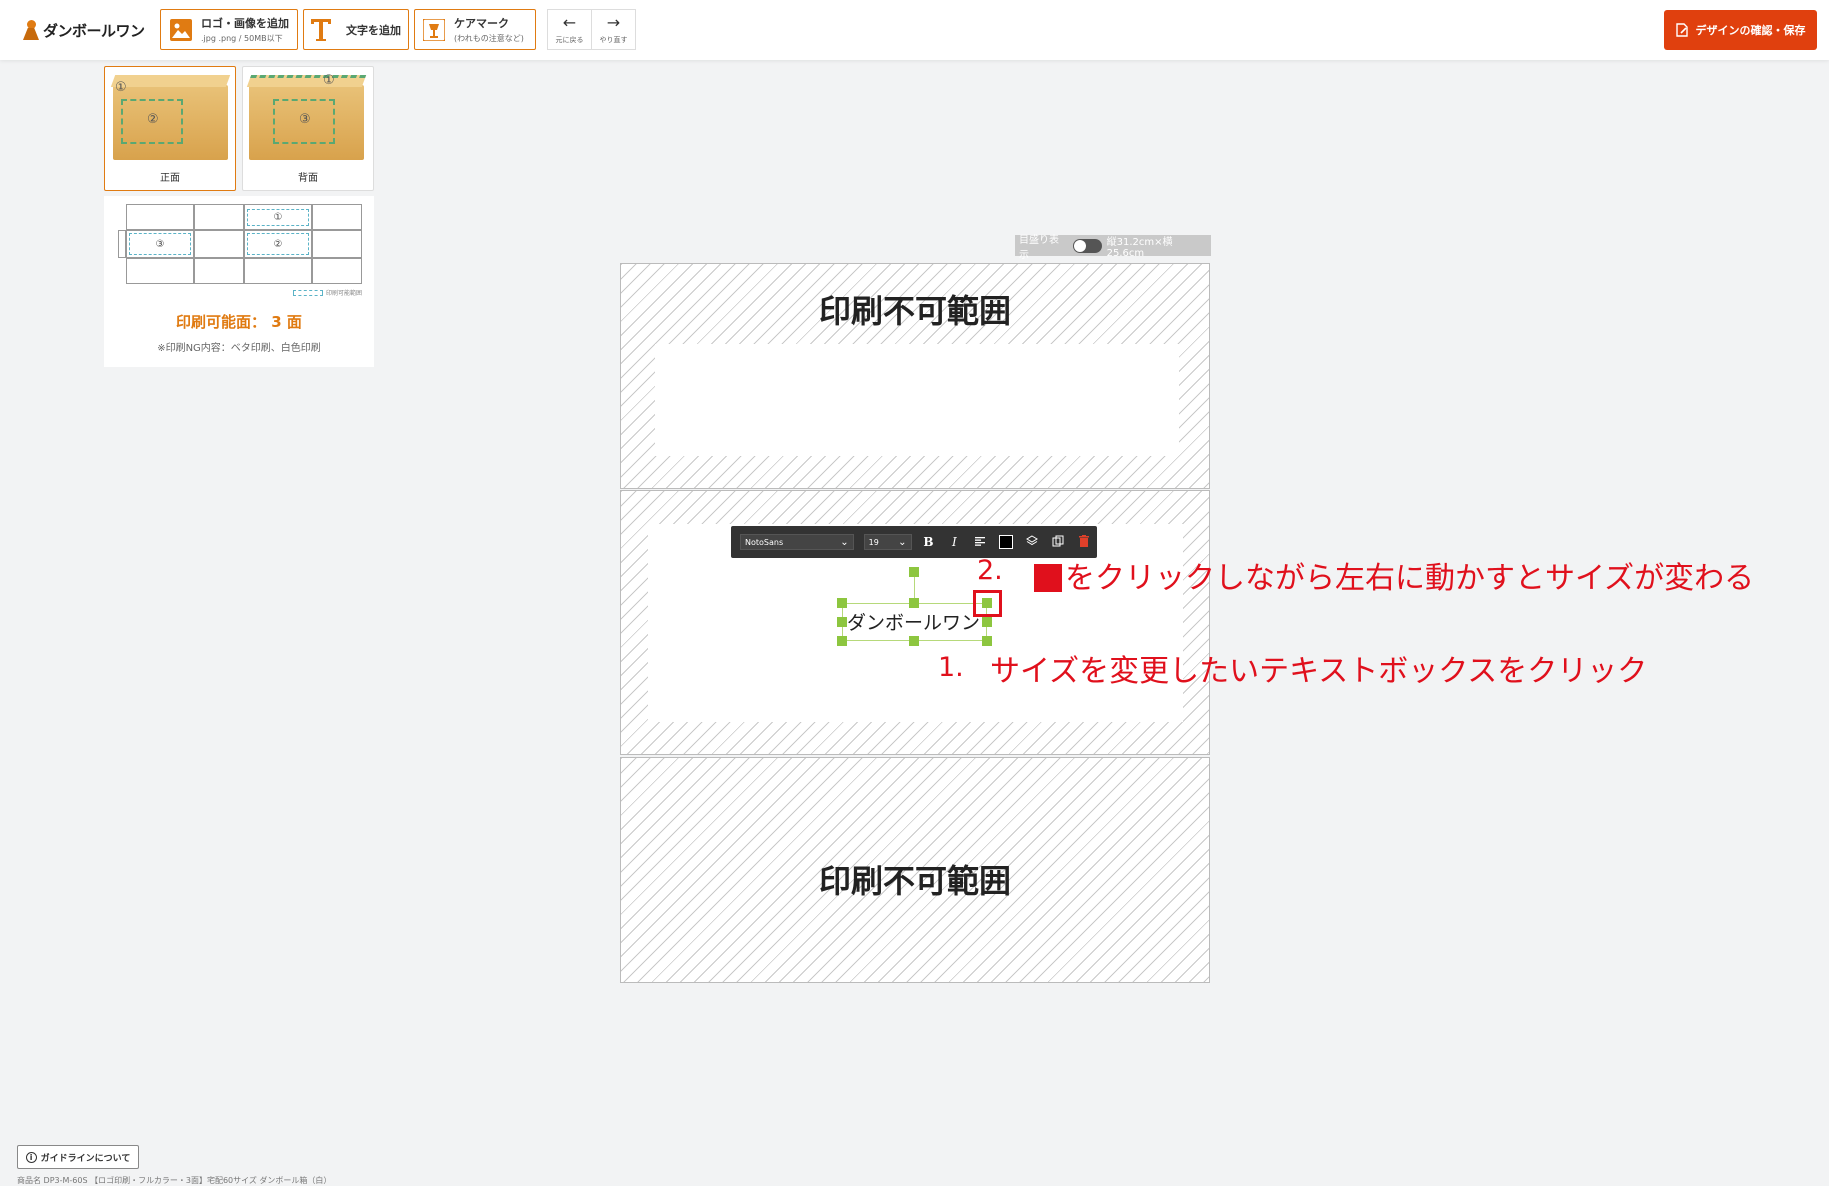 This screenshot has width=1829, height=1186. I want to click on net-face-1: ①, so click(278, 217).